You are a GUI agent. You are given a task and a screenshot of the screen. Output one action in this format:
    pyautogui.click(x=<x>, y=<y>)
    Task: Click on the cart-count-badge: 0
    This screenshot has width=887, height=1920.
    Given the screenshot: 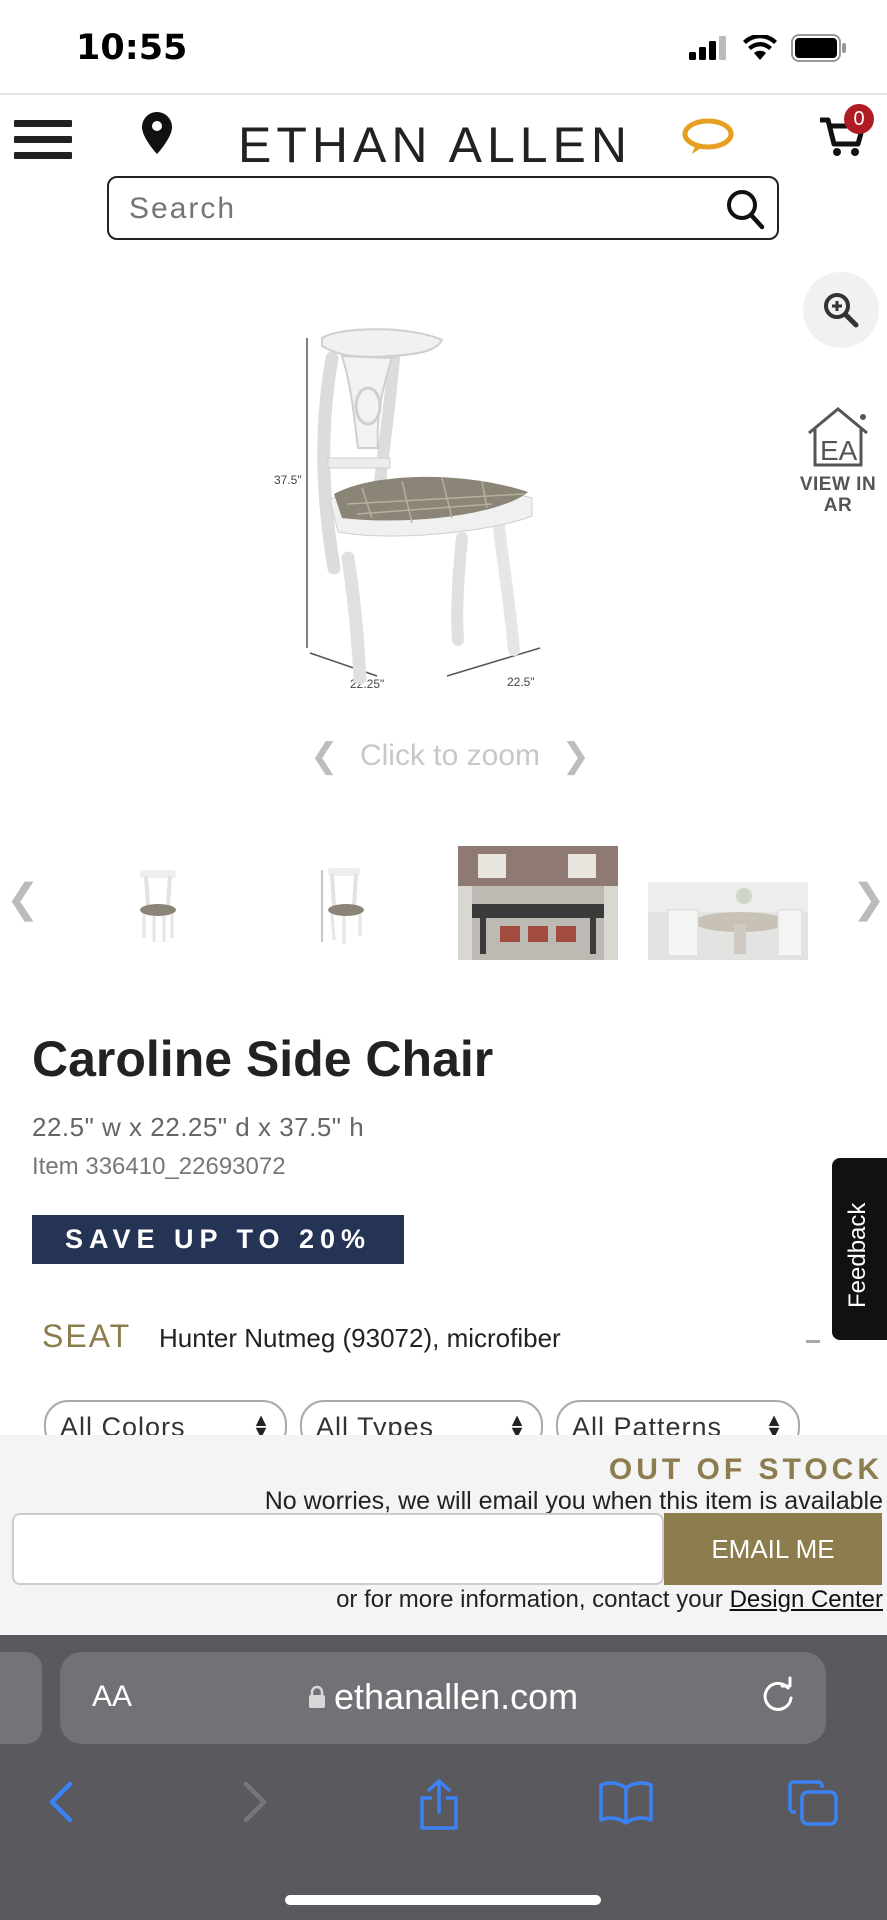 What is the action you would take?
    pyautogui.click(x=859, y=119)
    